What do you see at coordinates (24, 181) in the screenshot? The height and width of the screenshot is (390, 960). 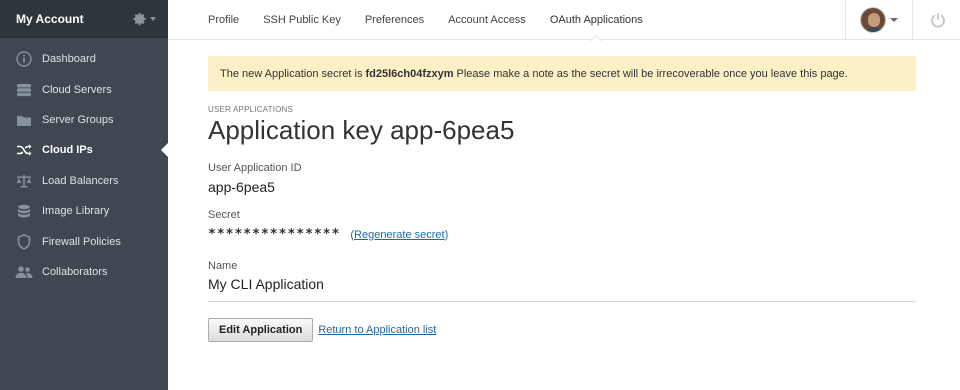 I see `balance-icon` at bounding box center [24, 181].